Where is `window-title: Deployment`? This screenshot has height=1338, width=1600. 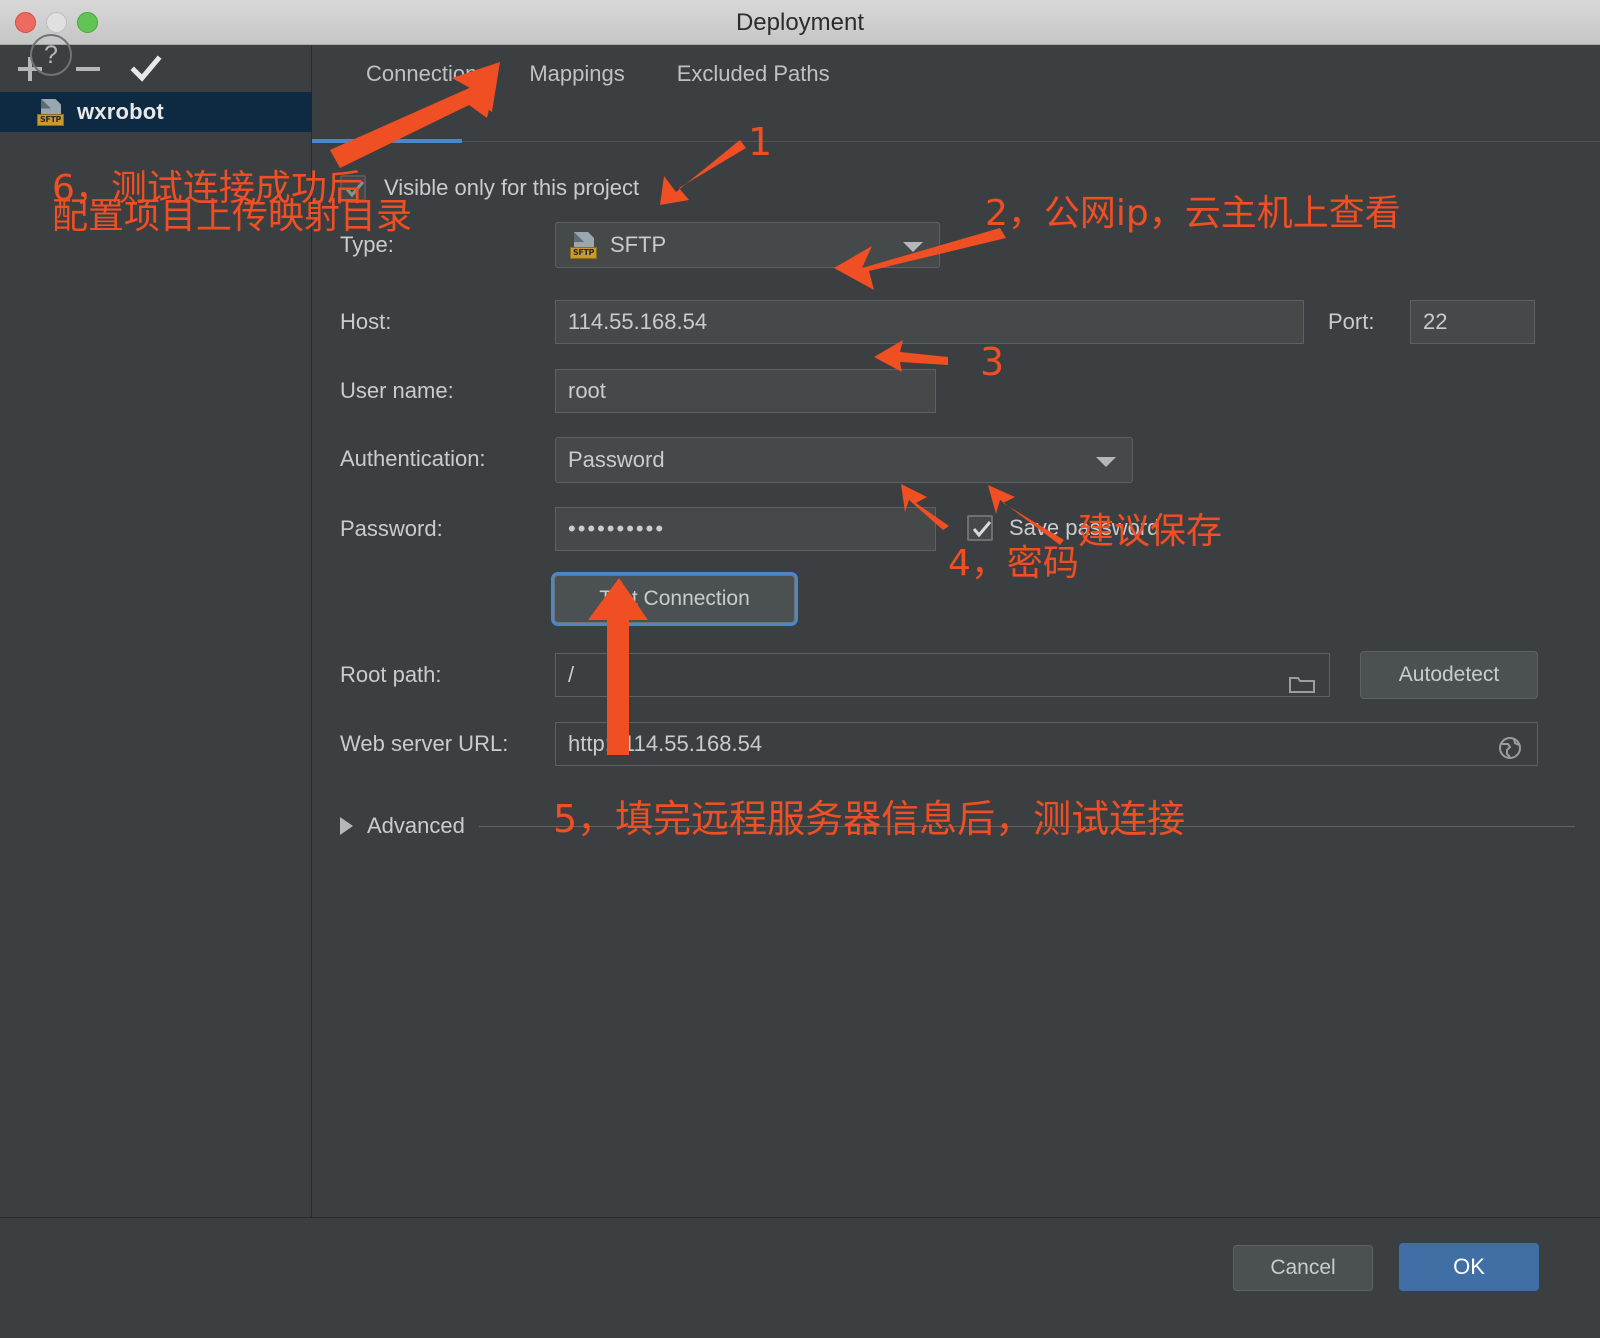 window-title: Deployment is located at coordinates (800, 22).